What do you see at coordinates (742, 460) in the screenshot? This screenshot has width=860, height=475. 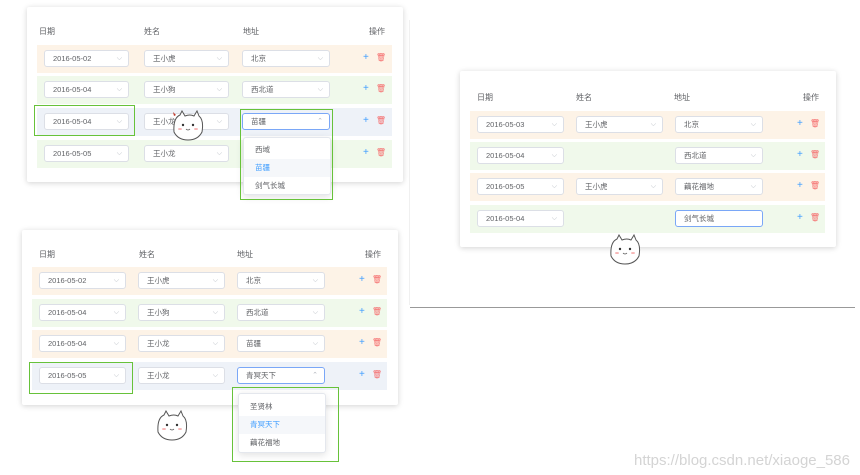 I see `watermark: https://blog.csdn.net/xiaoge_586` at bounding box center [742, 460].